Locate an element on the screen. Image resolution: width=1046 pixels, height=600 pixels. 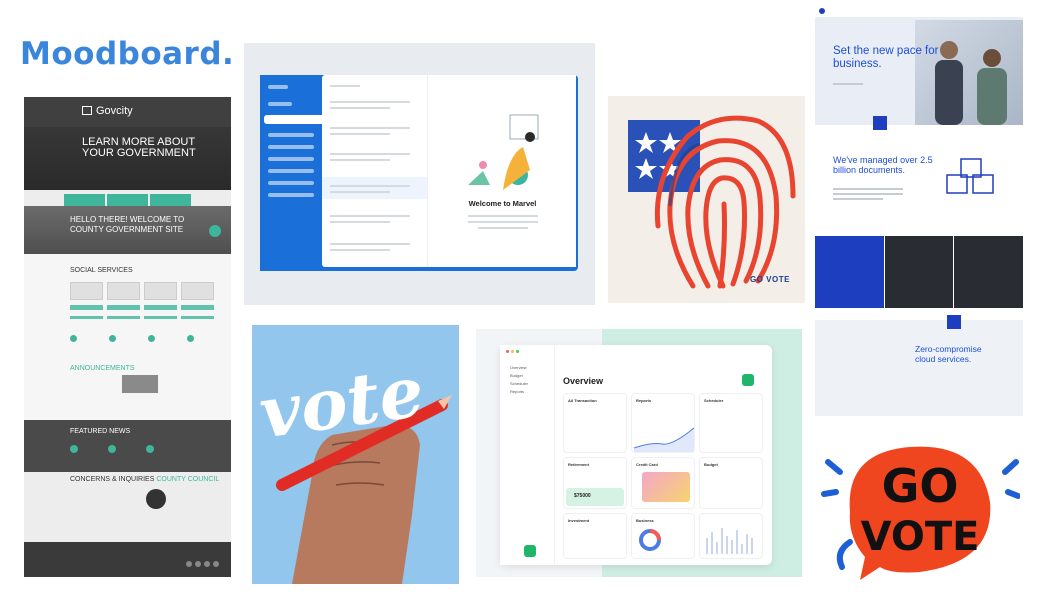
govcity-announcement-image is located at coordinates (140, 384).